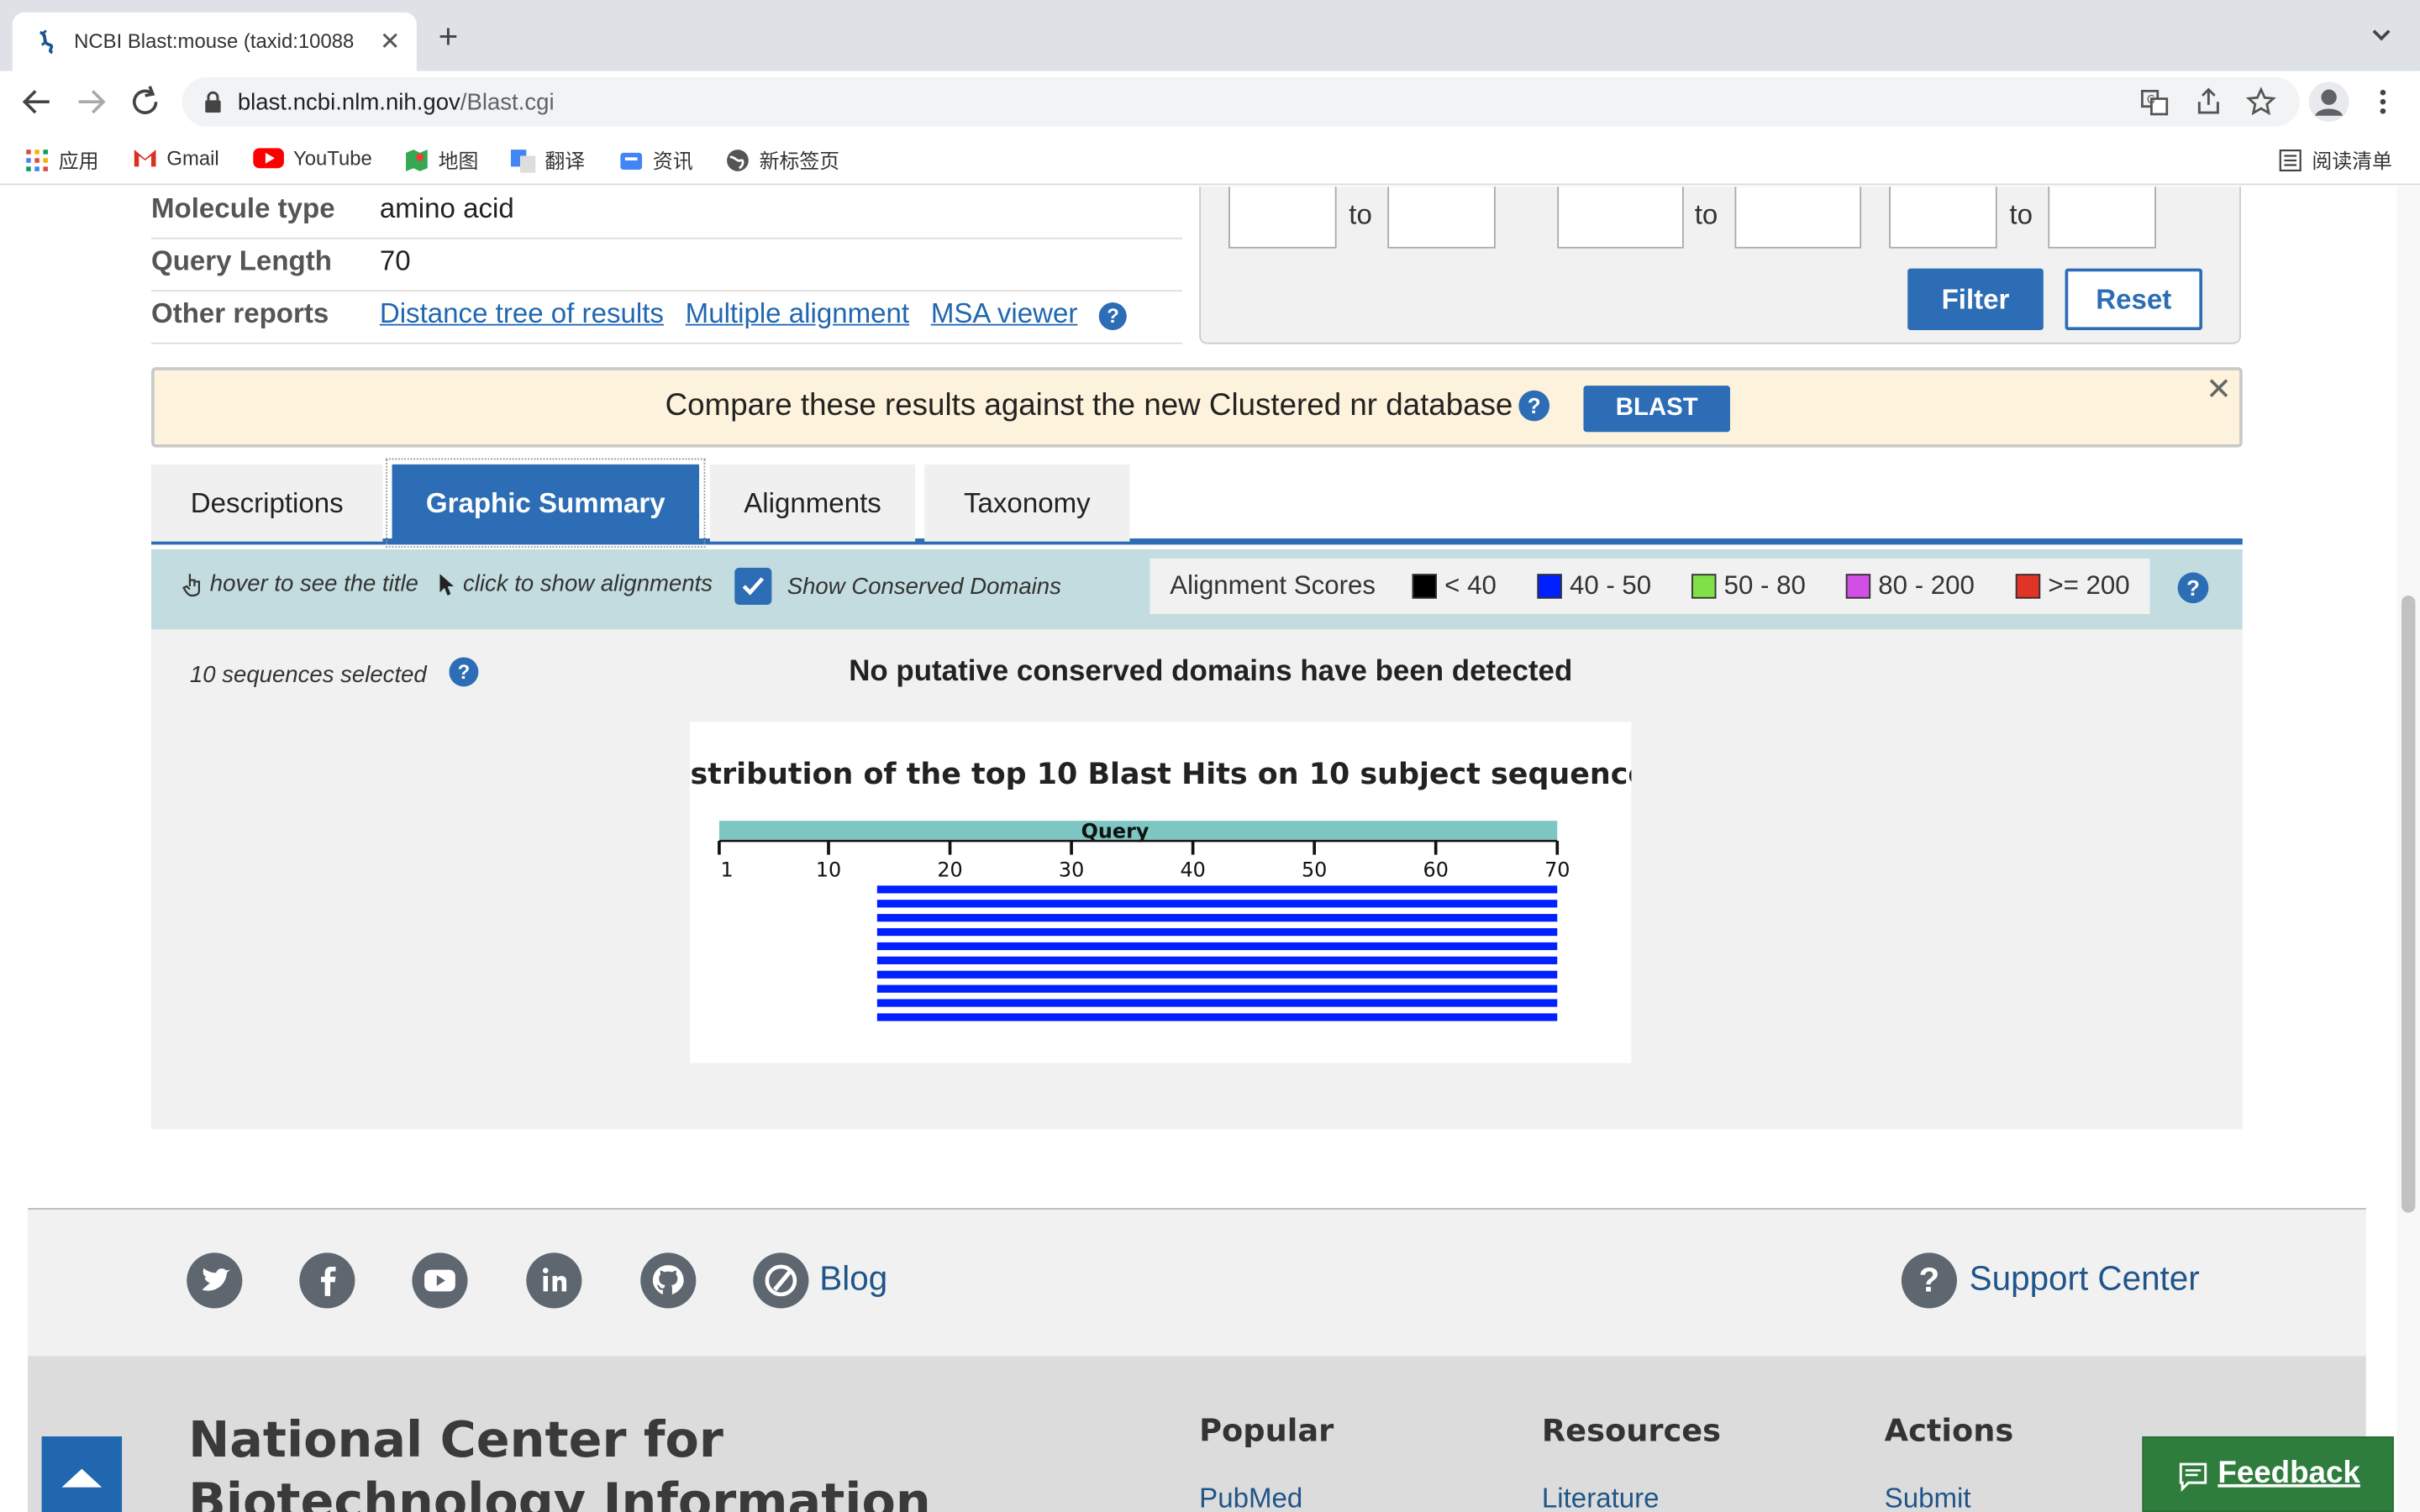 This screenshot has width=2420, height=1512. What do you see at coordinates (214, 41) in the screenshot?
I see `browser-tab: NCBI Blast:mouse (taxid:10088 ✕` at bounding box center [214, 41].